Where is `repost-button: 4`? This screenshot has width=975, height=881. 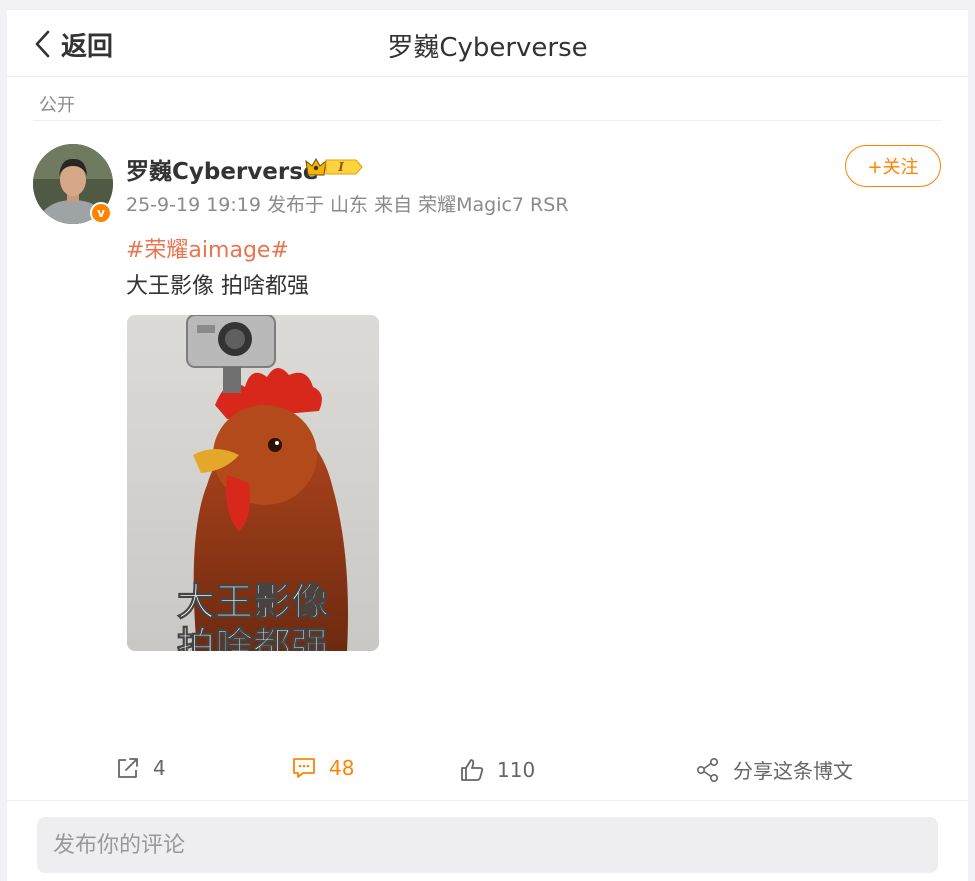
repost-button: 4 is located at coordinates (140, 768).